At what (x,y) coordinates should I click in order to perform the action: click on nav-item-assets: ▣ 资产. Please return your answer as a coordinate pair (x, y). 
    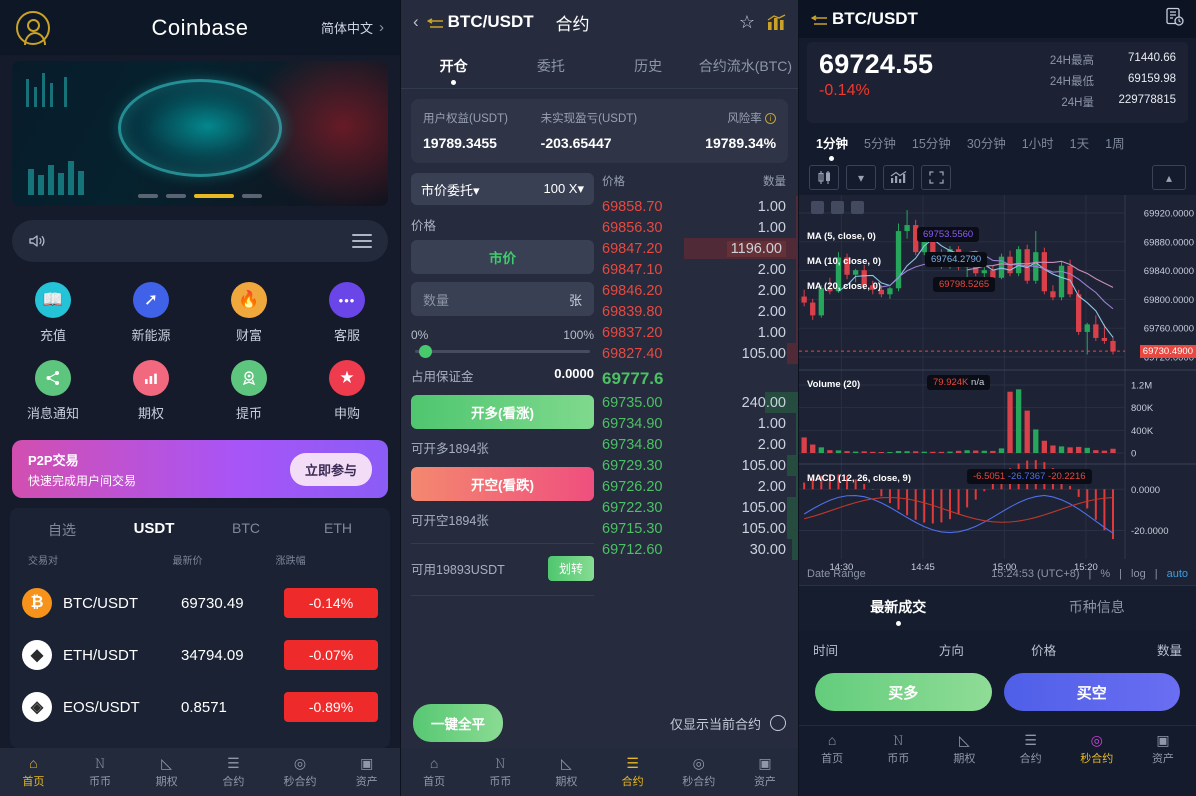
    Looking at the image, I should click on (1163, 749).